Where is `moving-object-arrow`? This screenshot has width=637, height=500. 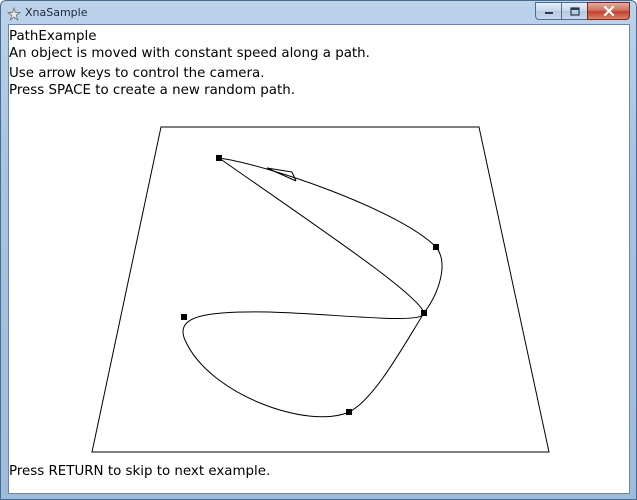
moving-object-arrow is located at coordinates (281, 174).